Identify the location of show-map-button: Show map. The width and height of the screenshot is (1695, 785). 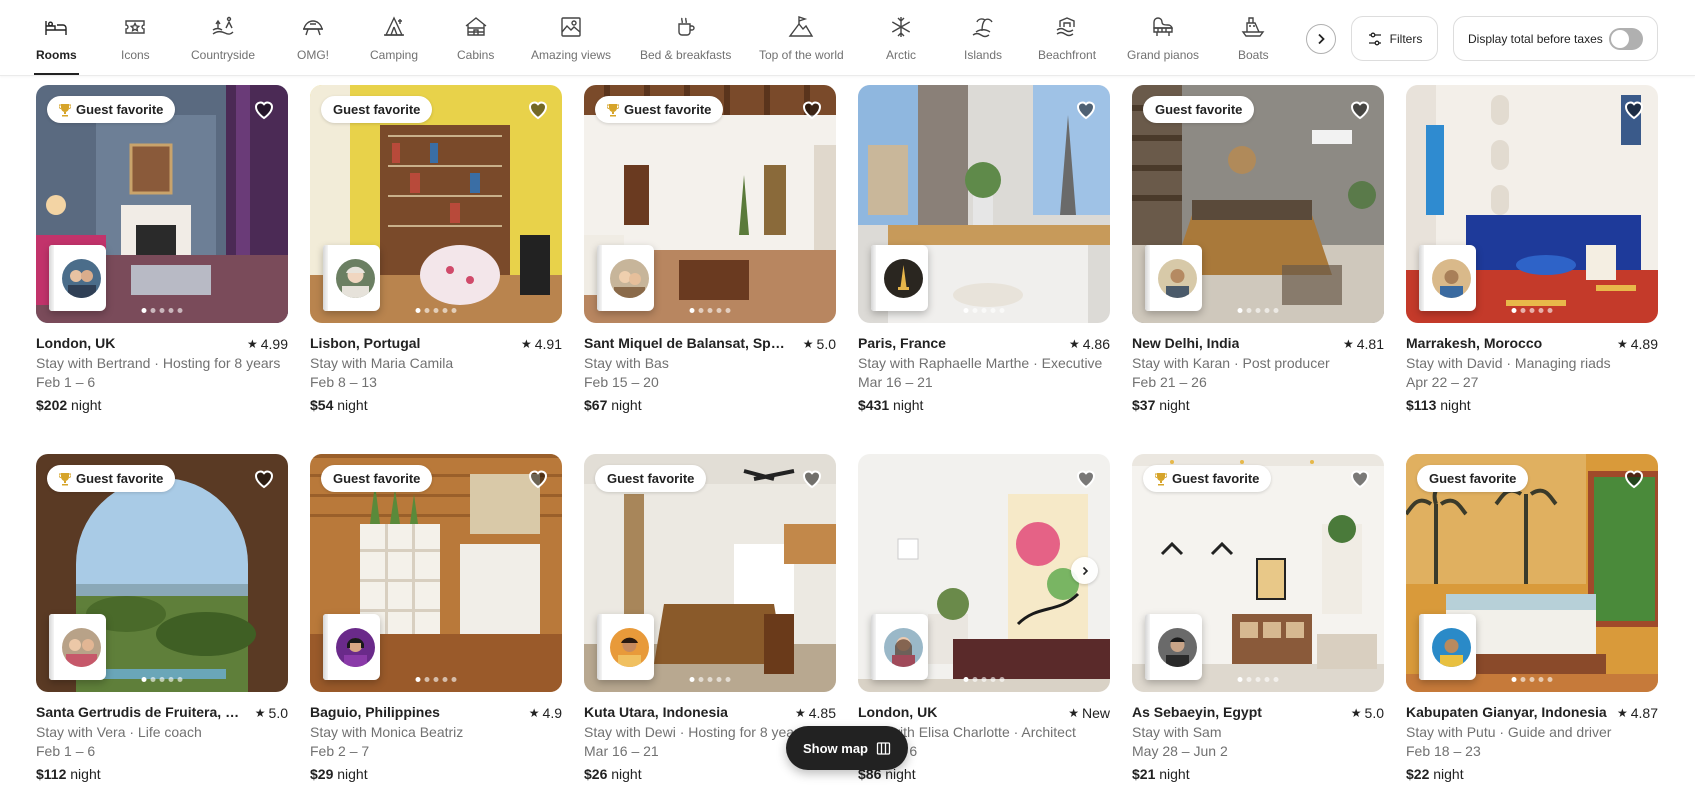
(847, 748).